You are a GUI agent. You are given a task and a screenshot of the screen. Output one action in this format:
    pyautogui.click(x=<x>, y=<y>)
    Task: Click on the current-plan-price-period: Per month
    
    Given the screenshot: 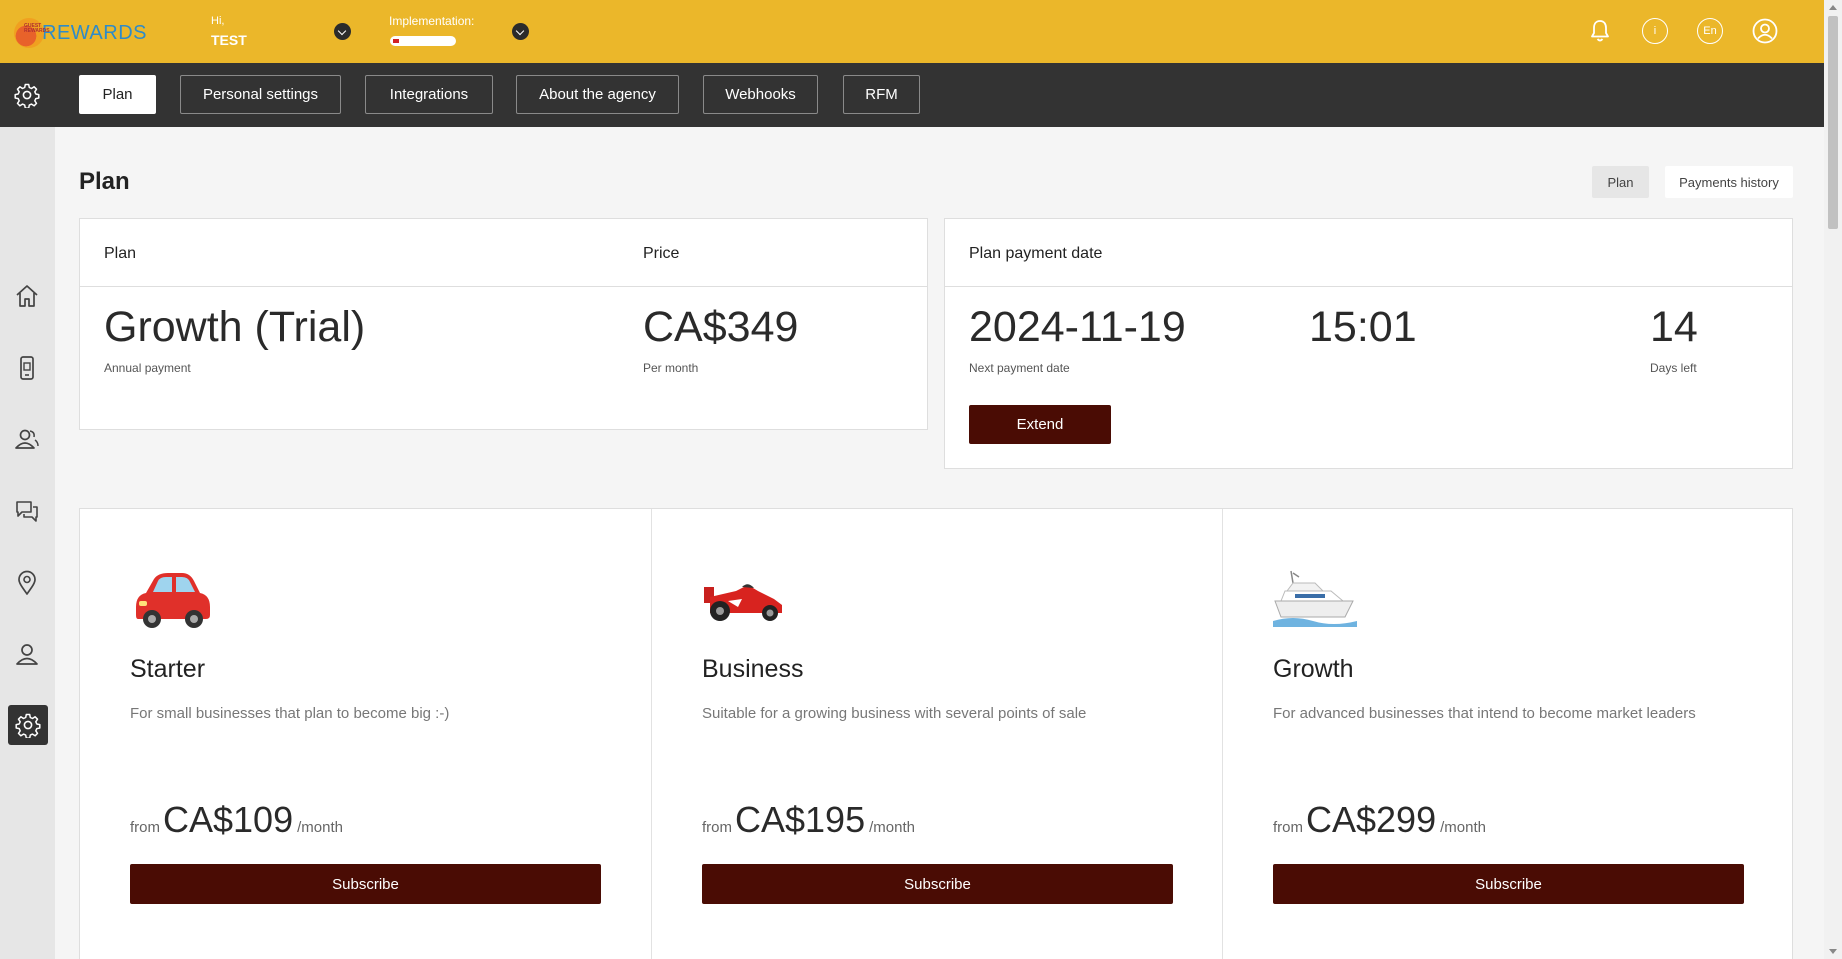 What is the action you would take?
    pyautogui.click(x=671, y=368)
    